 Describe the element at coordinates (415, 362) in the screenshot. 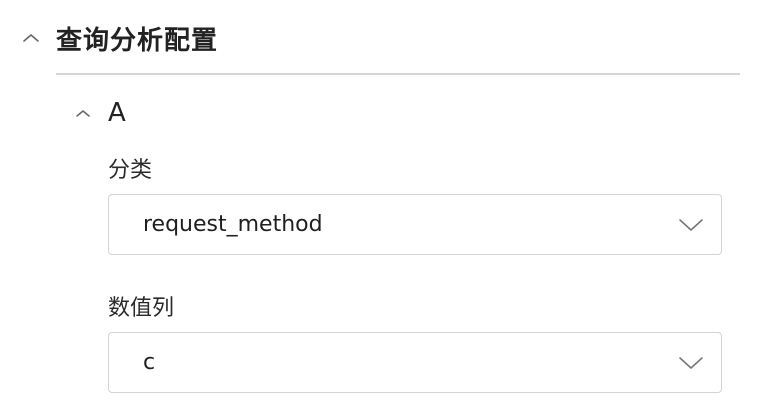

I see `value-column-select: c` at that location.